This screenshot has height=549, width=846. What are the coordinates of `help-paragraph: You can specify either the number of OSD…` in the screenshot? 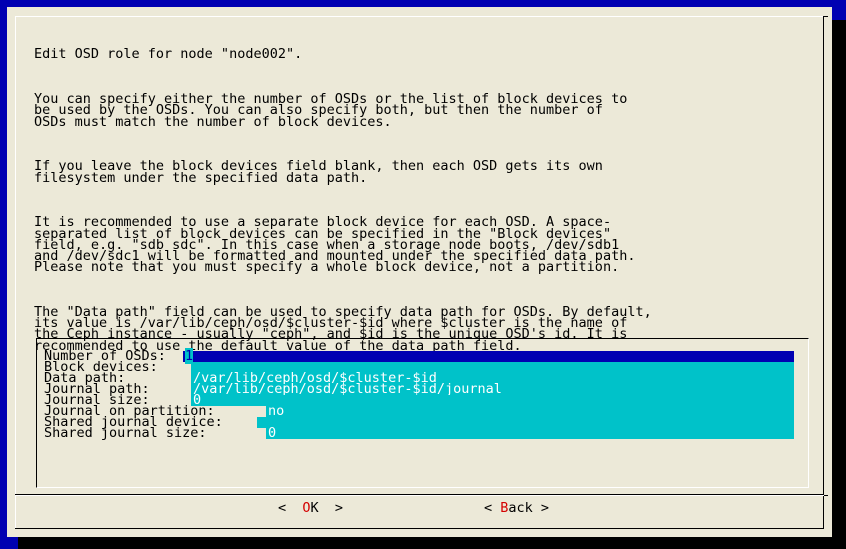 It's located at (331, 110).